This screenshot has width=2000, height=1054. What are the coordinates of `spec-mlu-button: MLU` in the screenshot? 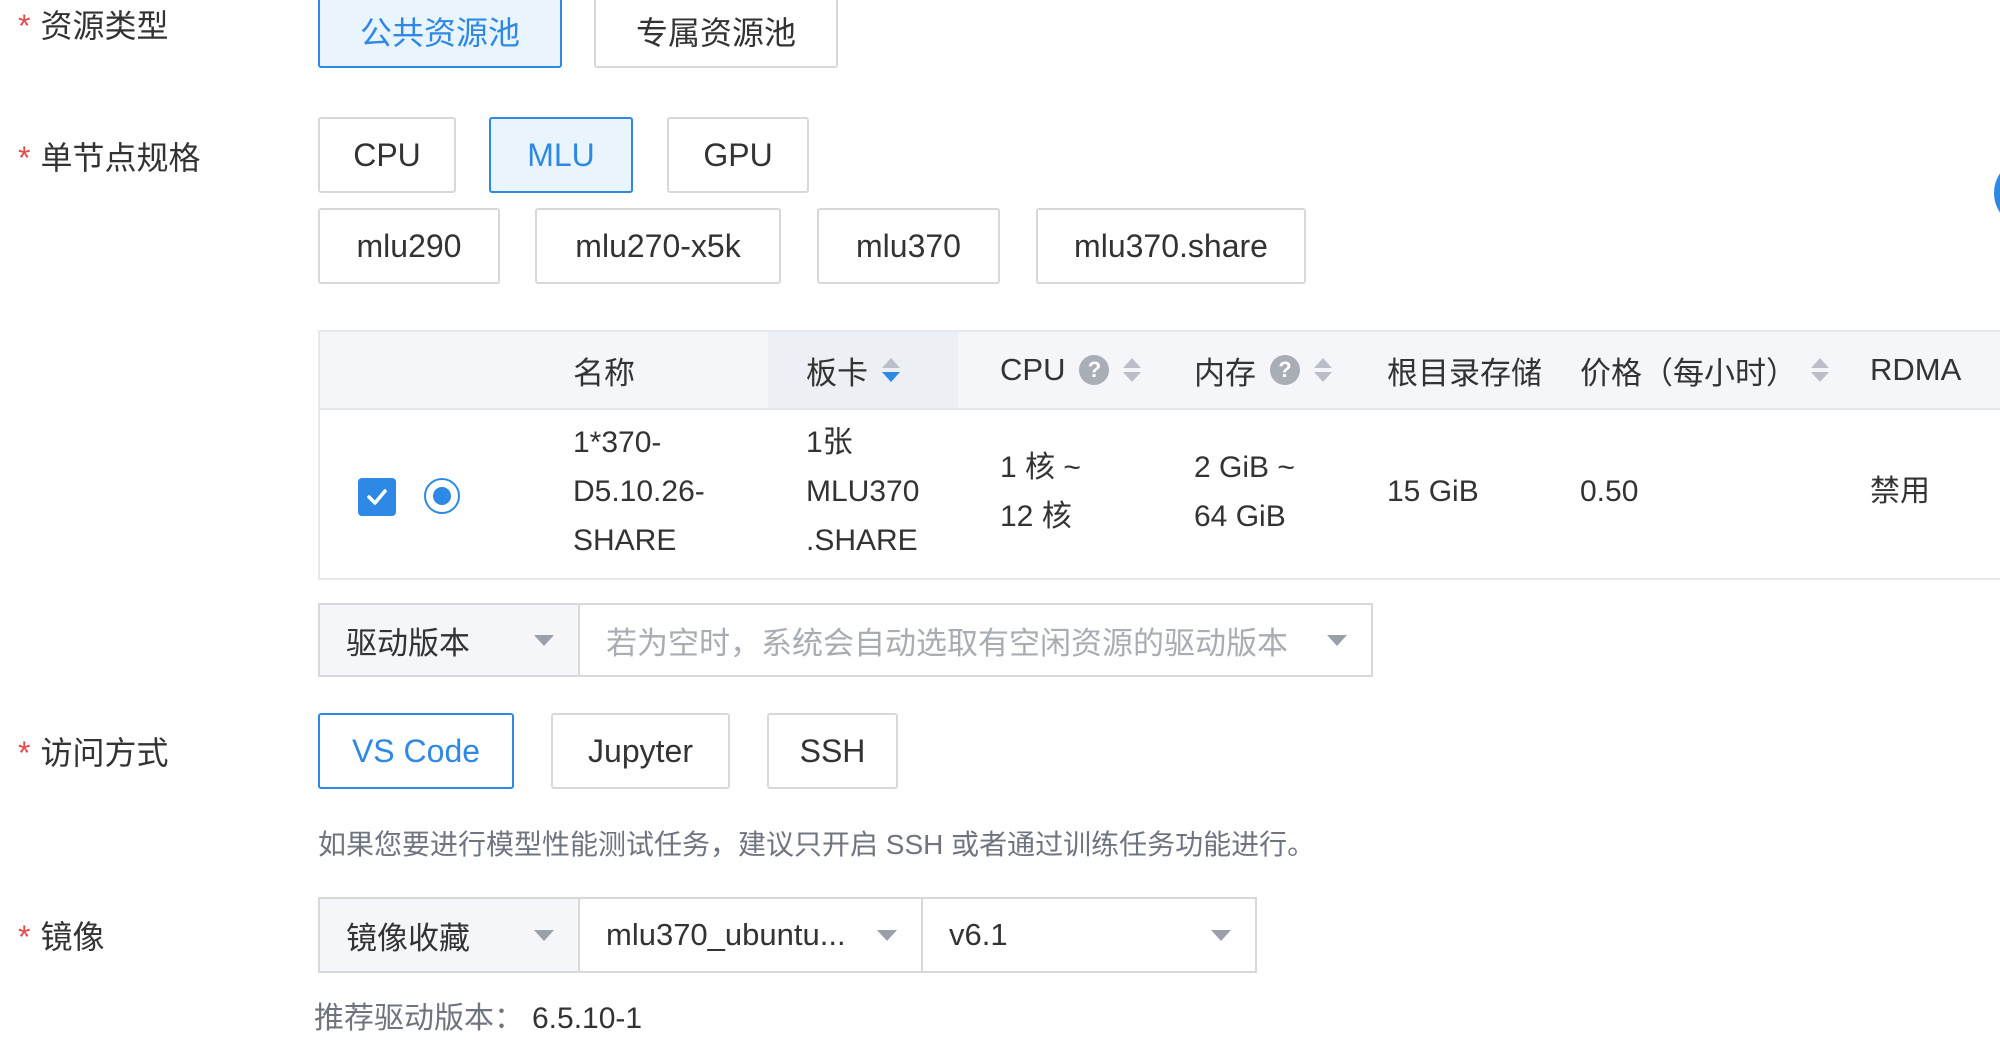 It's located at (561, 155).